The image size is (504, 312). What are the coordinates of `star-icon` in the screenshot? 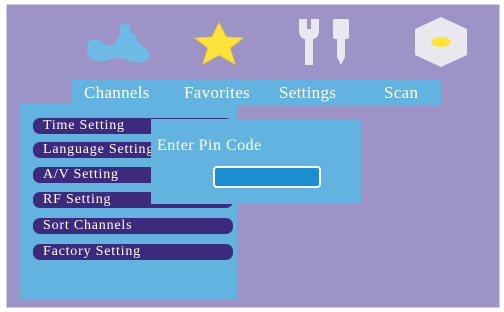 It's located at (219, 44).